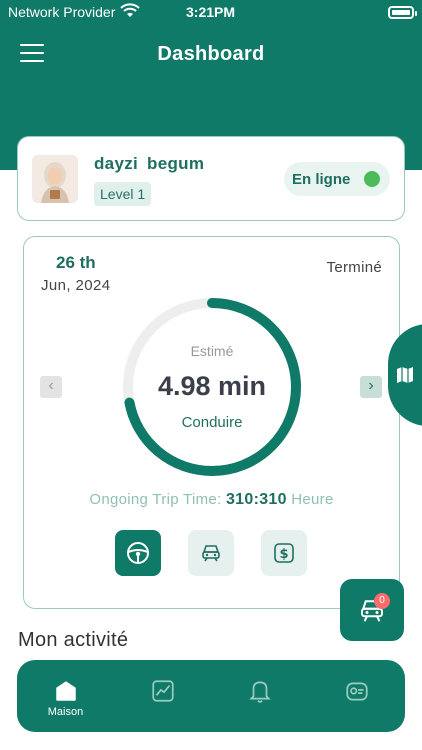 The image size is (422, 750). What do you see at coordinates (123, 194) in the screenshot?
I see `level-badge: Level 1` at bounding box center [123, 194].